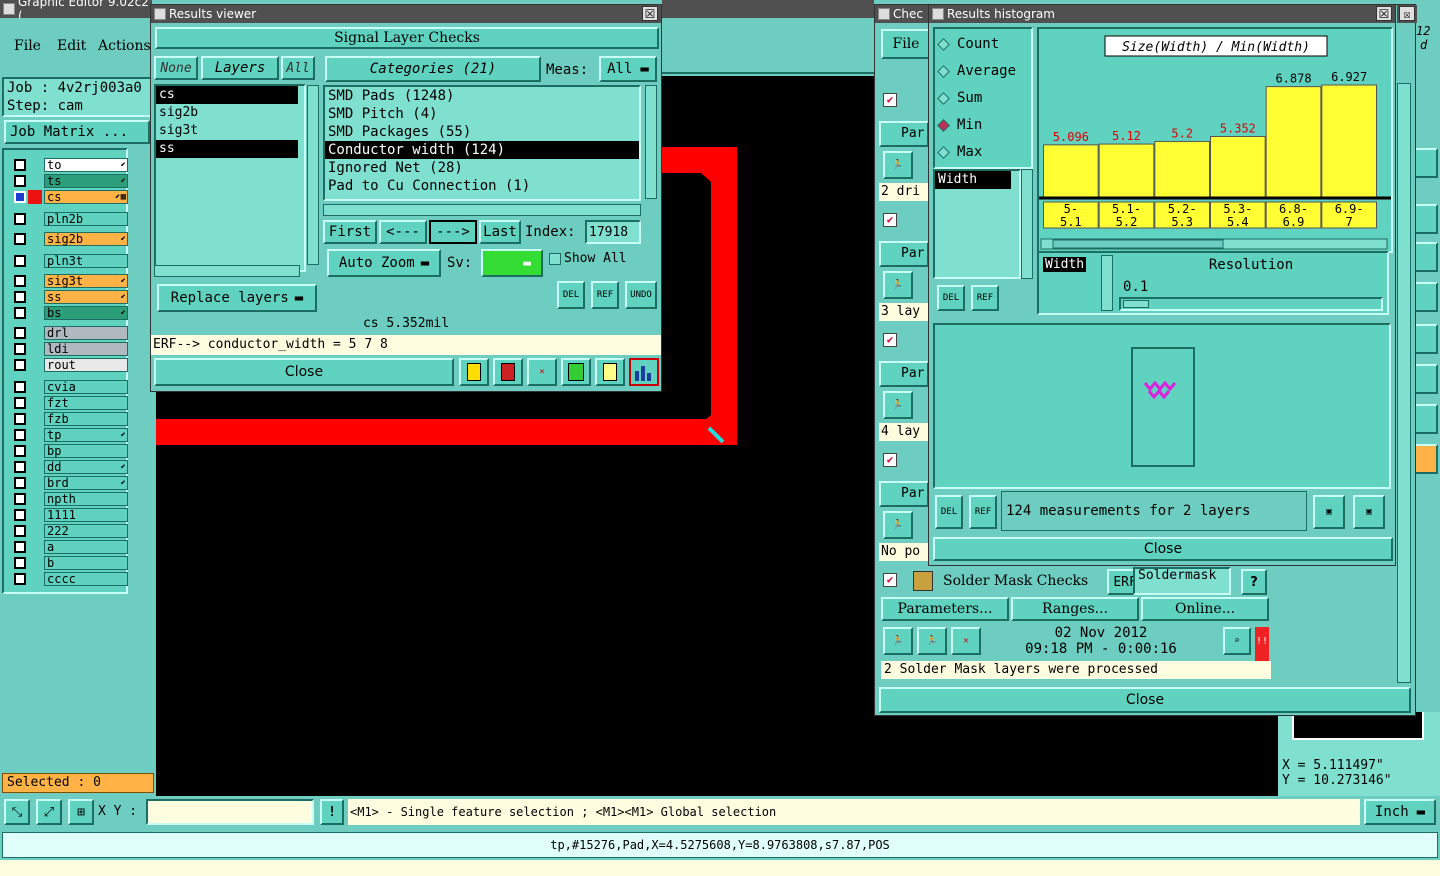 This screenshot has height=876, width=1440. What do you see at coordinates (227, 149) in the screenshot?
I see `list-item: ss` at bounding box center [227, 149].